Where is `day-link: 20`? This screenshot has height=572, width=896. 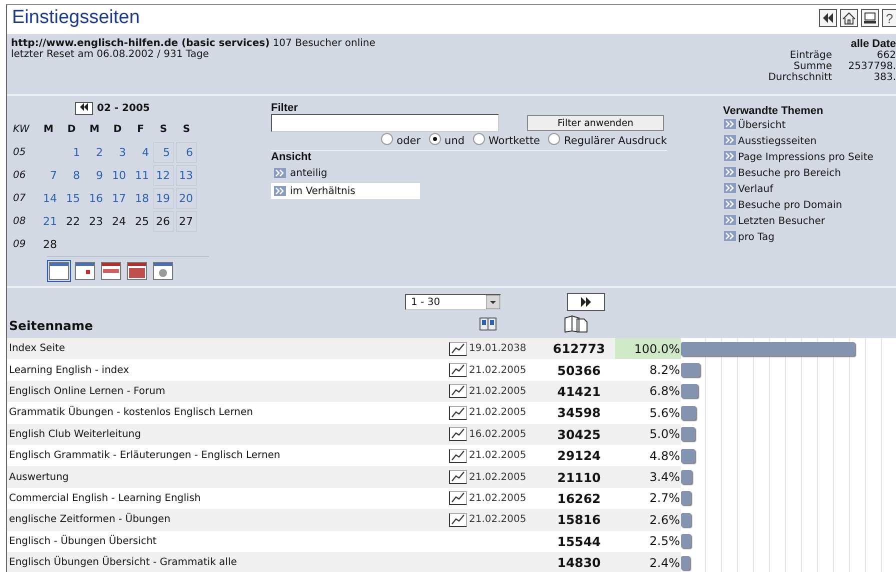
day-link: 20 is located at coordinates (186, 198).